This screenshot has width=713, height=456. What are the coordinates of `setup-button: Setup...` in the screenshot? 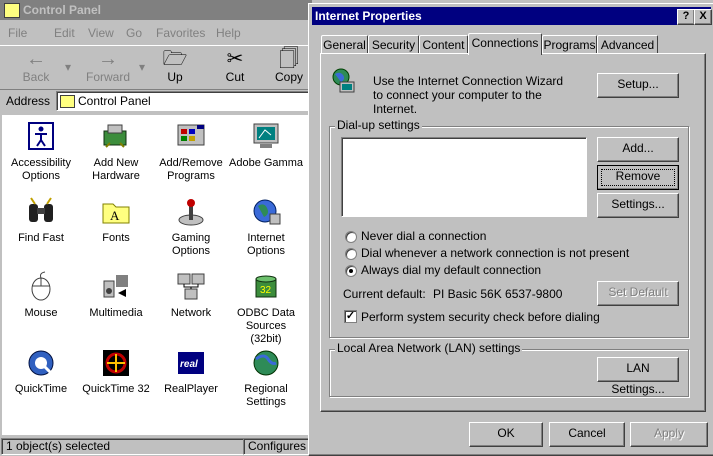 It's located at (638, 85).